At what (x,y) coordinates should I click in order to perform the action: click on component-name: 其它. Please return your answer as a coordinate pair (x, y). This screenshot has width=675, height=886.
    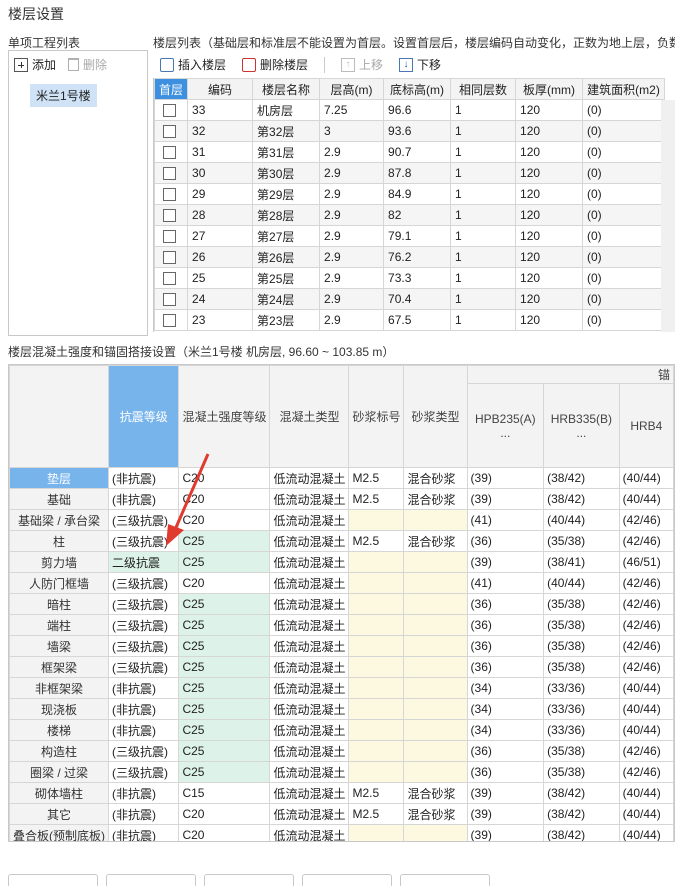
    Looking at the image, I should click on (59, 814).